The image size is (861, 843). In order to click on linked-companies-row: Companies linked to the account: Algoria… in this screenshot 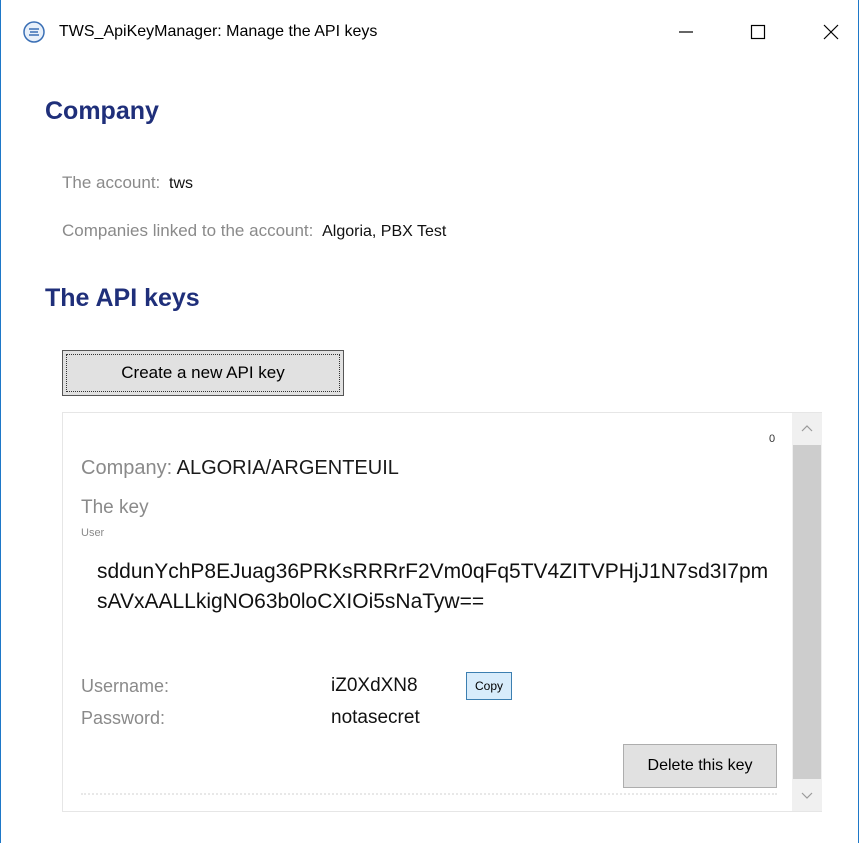, I will do `click(254, 231)`.